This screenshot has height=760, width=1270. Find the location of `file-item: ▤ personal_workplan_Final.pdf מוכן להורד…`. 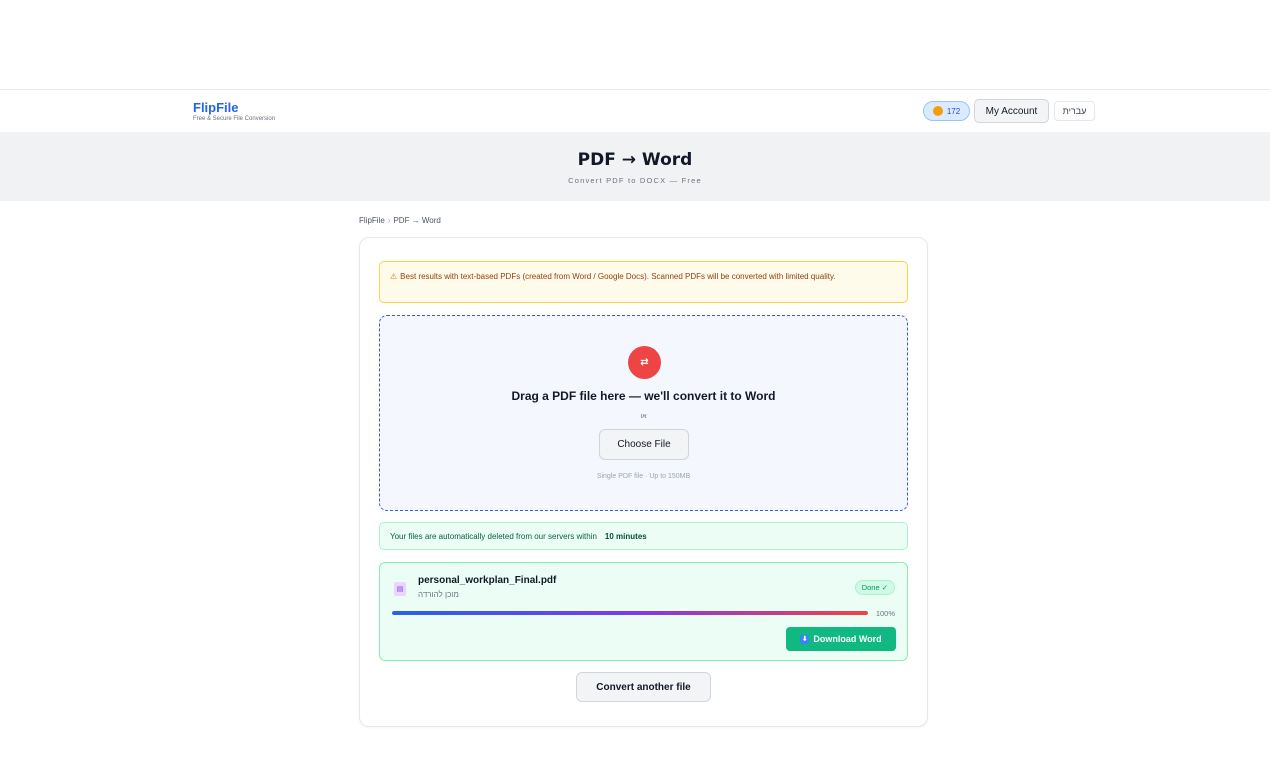

file-item: ▤ personal_workplan_Final.pdf מוכן להורד… is located at coordinates (643, 611).